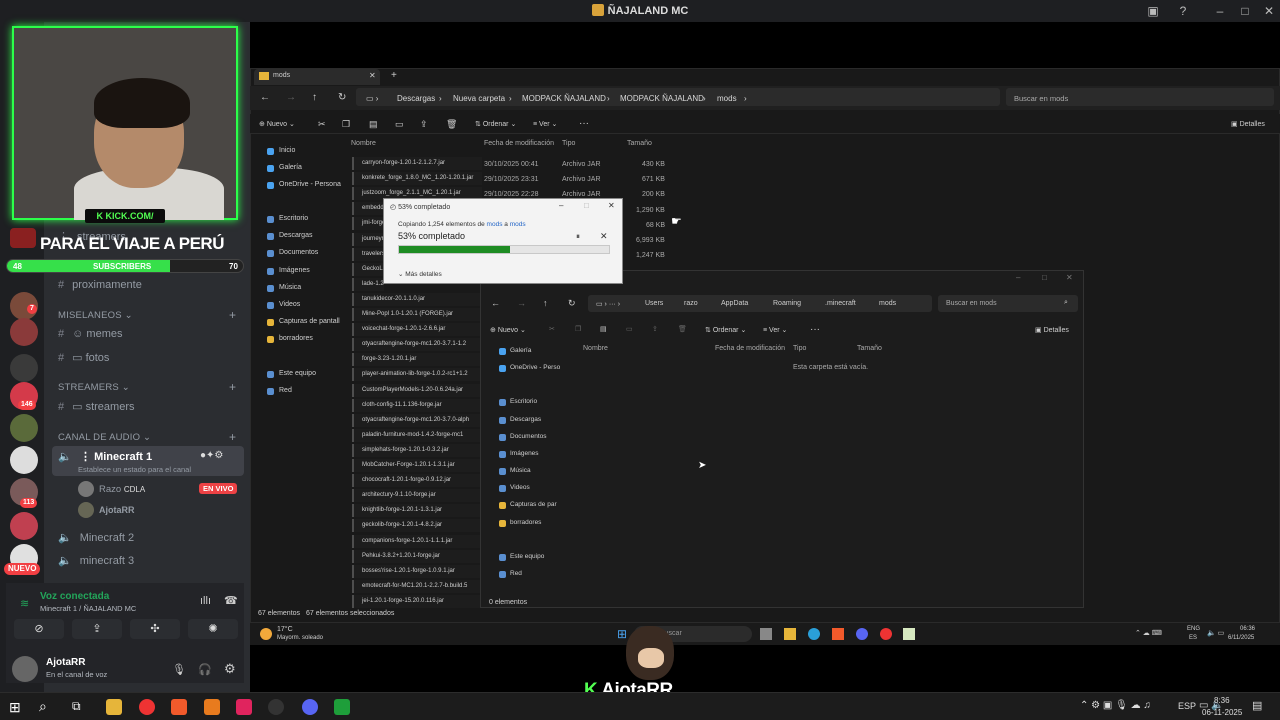 This screenshot has height=720, width=1280. What do you see at coordinates (417, 163) in the screenshot?
I see `file-row: carryon-forge-1.20.1-2.1.2.7.jar` at bounding box center [417, 163].